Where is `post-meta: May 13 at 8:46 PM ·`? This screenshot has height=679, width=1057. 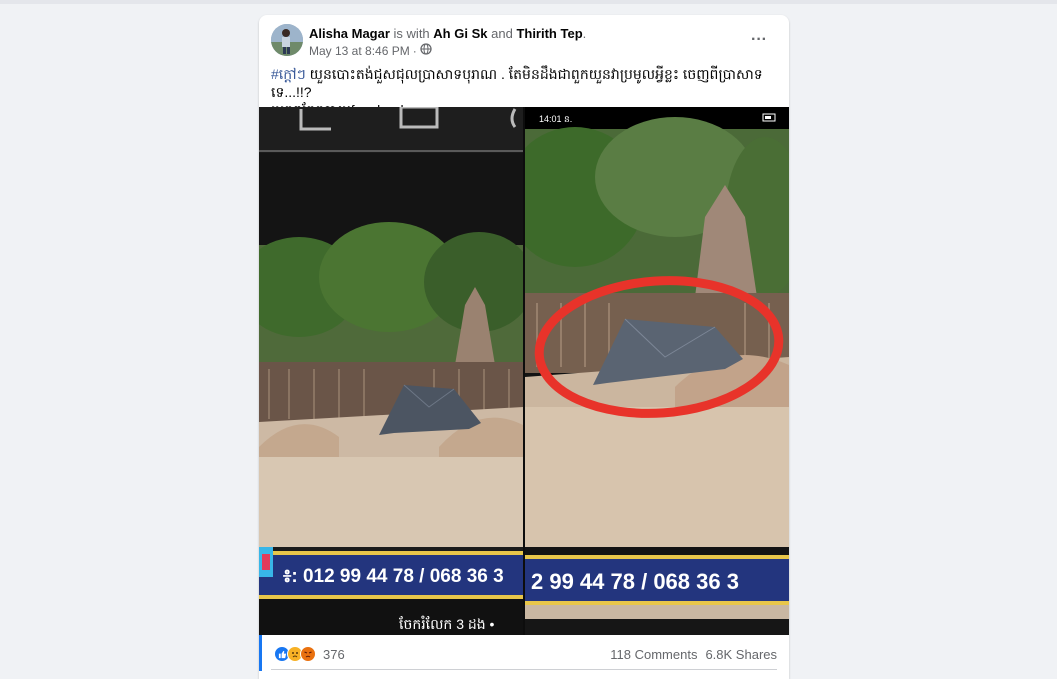 post-meta: May 13 at 8:46 PM · is located at coordinates (370, 50).